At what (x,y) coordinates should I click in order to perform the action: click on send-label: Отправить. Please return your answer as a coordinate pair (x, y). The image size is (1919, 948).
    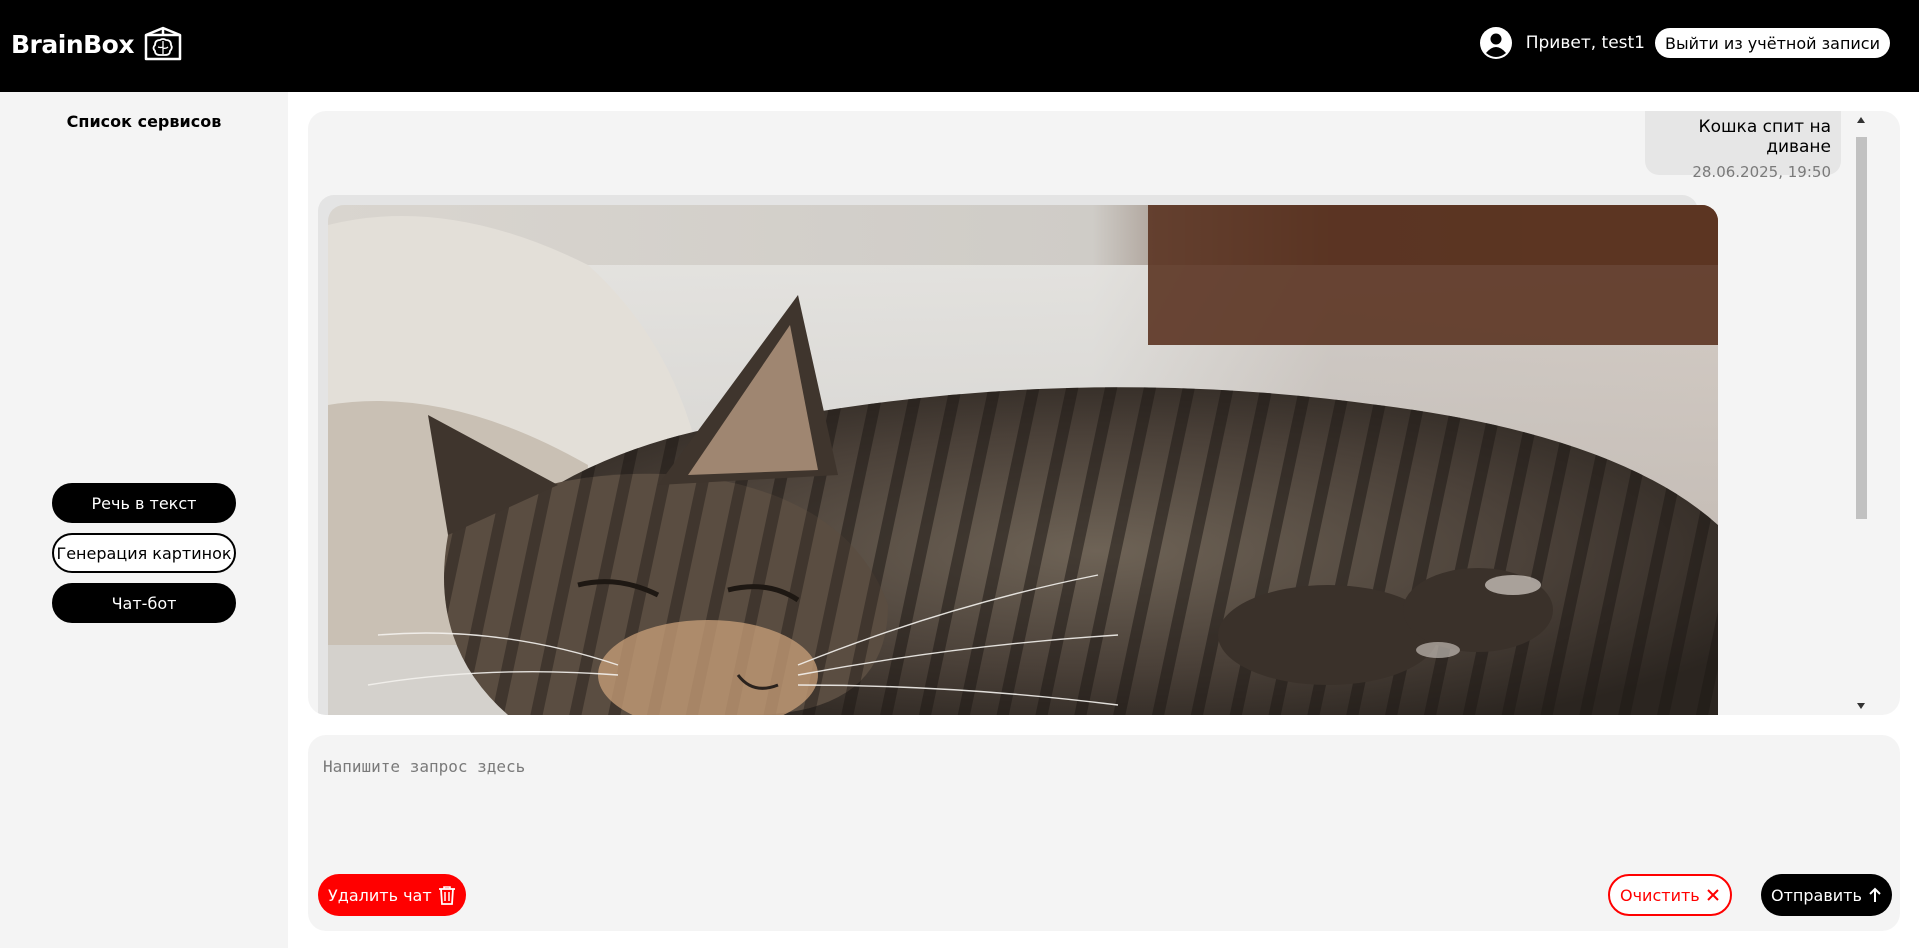
    Looking at the image, I should click on (1816, 895).